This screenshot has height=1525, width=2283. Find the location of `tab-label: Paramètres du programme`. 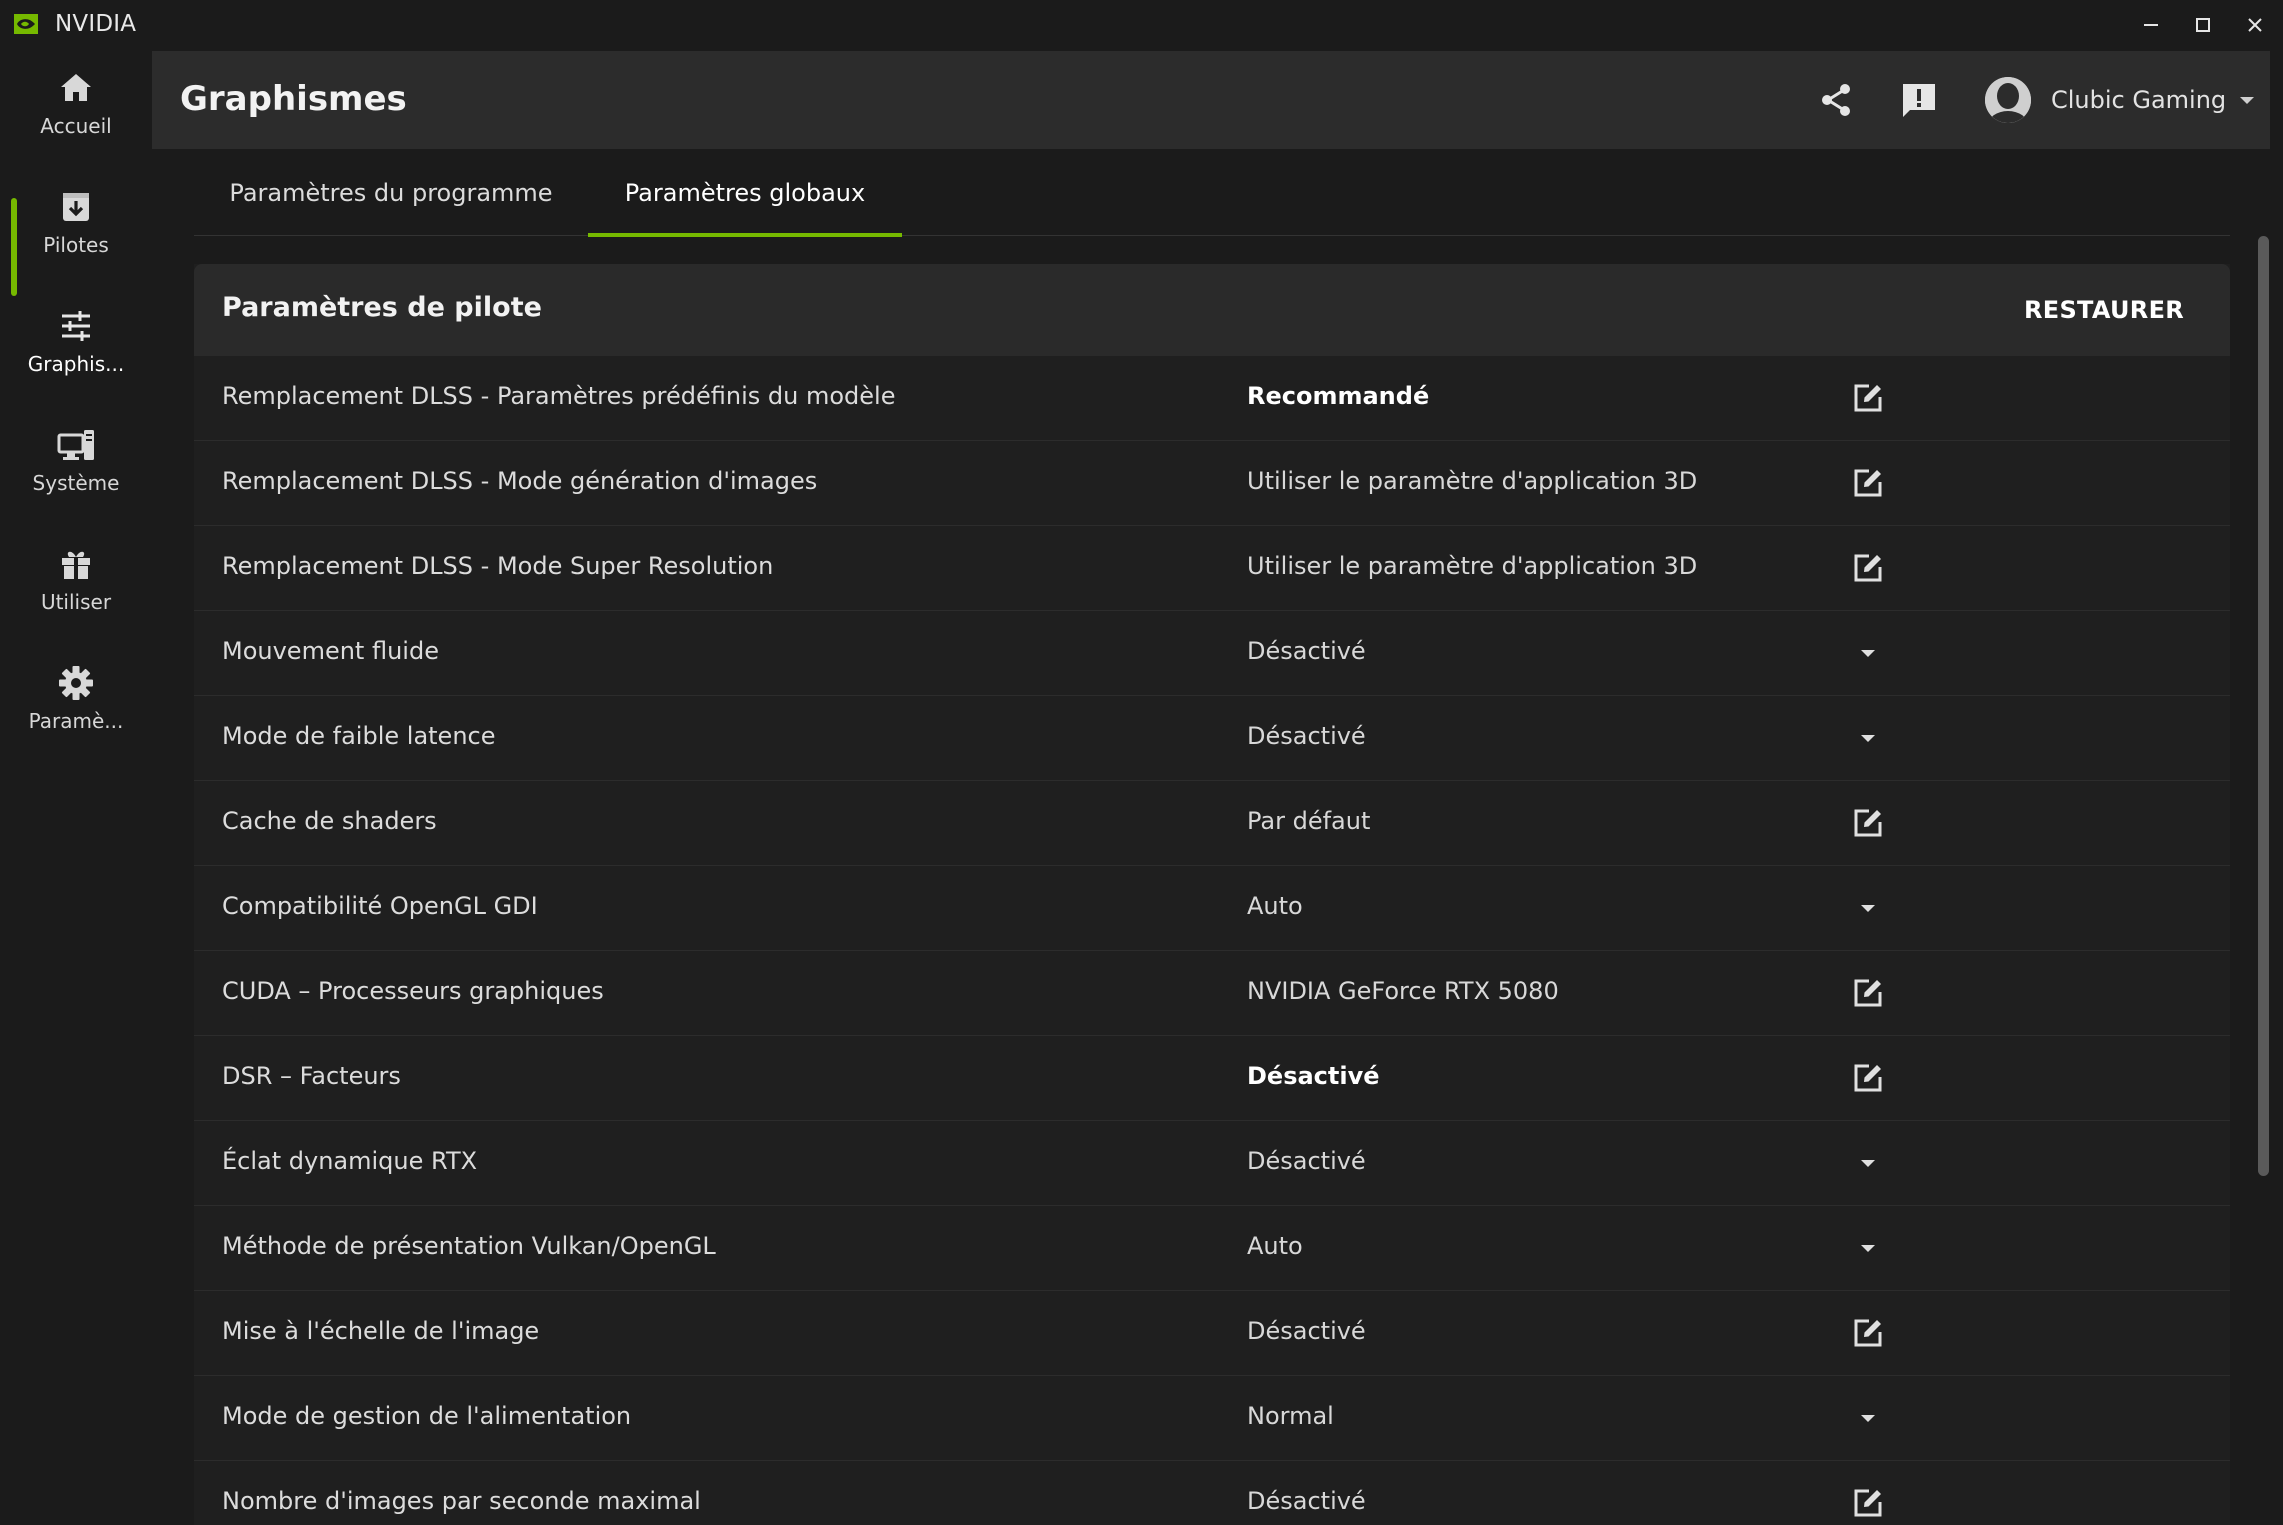

tab-label: Paramètres du programme is located at coordinates (391, 192).